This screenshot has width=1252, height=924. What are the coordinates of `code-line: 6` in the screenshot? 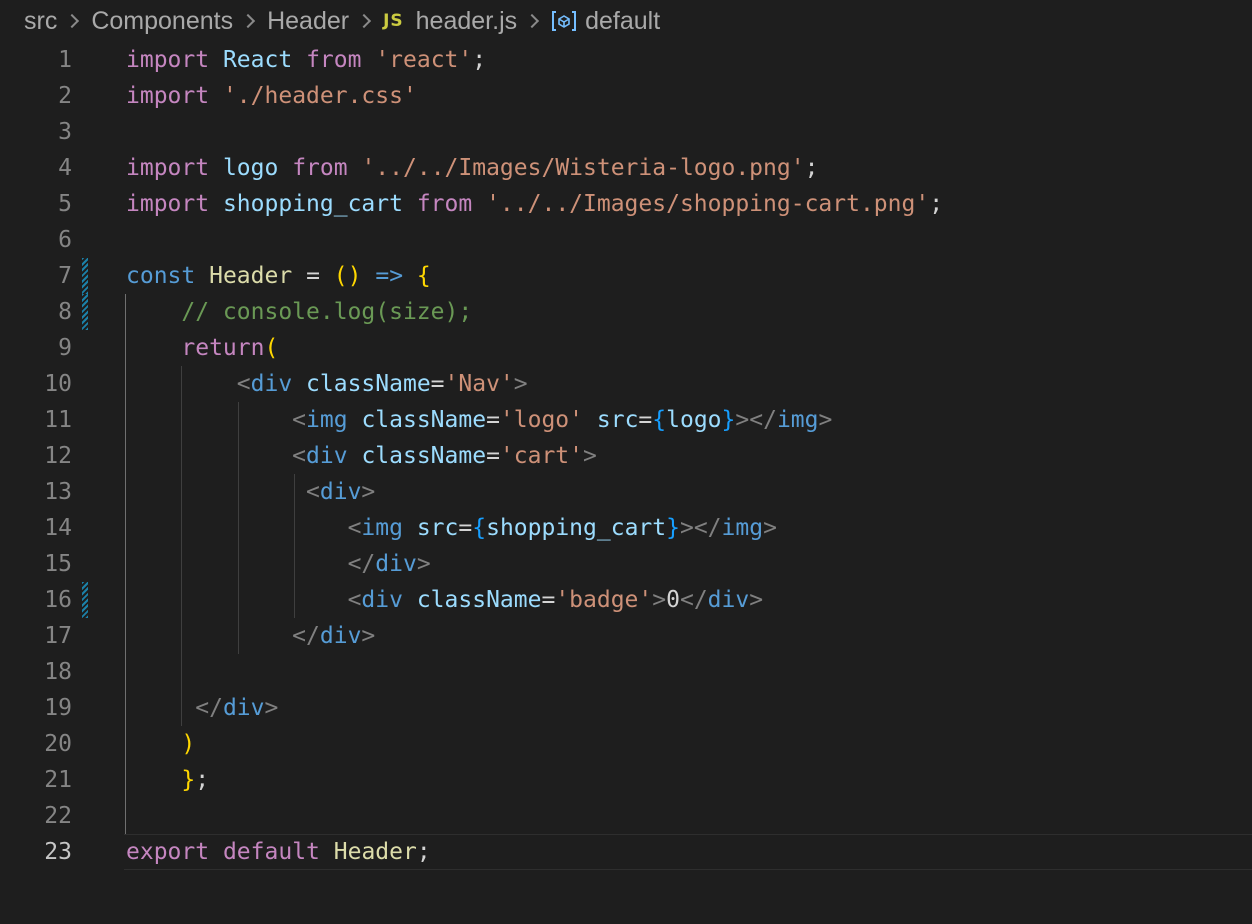 It's located at (626, 240).